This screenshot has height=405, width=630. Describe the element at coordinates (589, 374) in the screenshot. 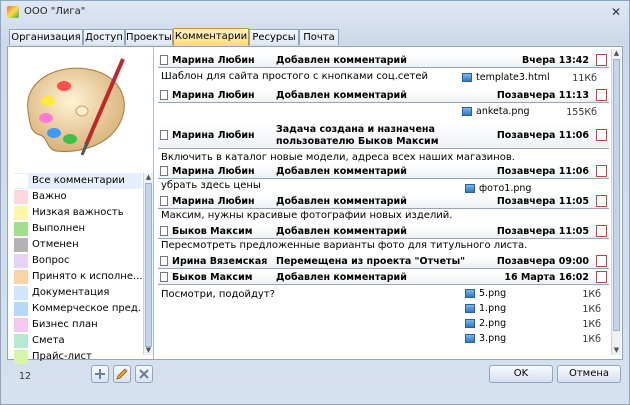

I see `cancel-button: Отмена` at that location.